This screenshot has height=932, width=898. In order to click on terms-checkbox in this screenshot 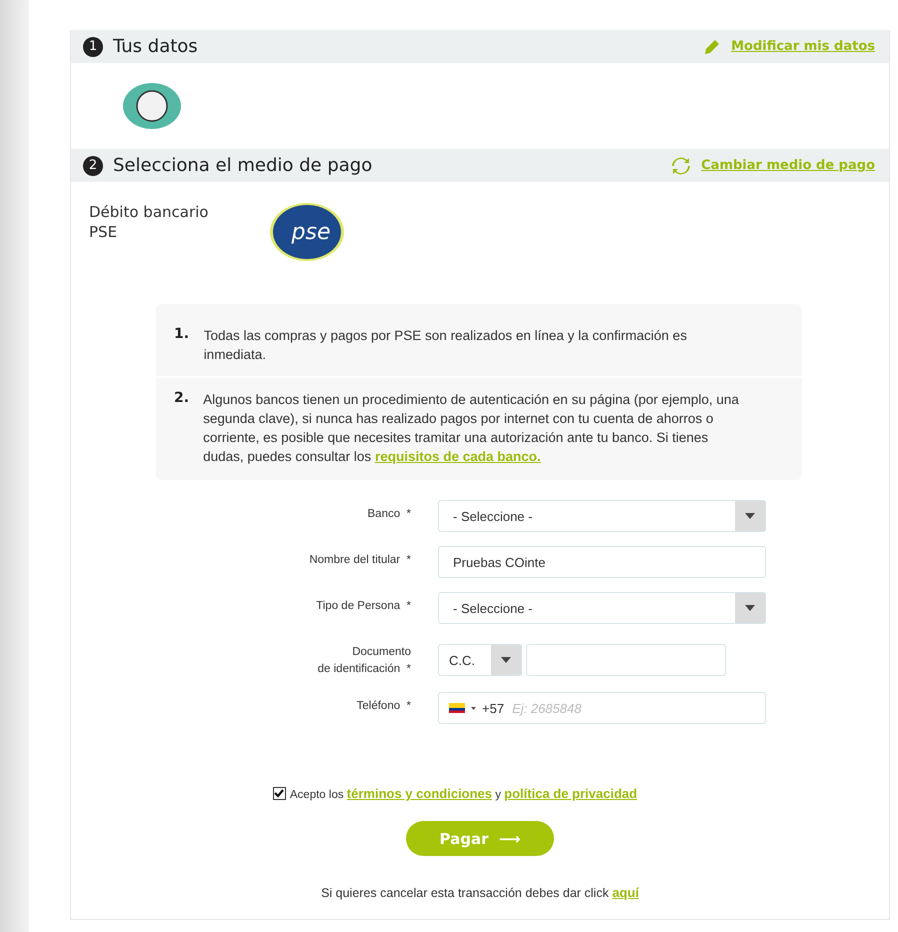, I will do `click(279, 793)`.